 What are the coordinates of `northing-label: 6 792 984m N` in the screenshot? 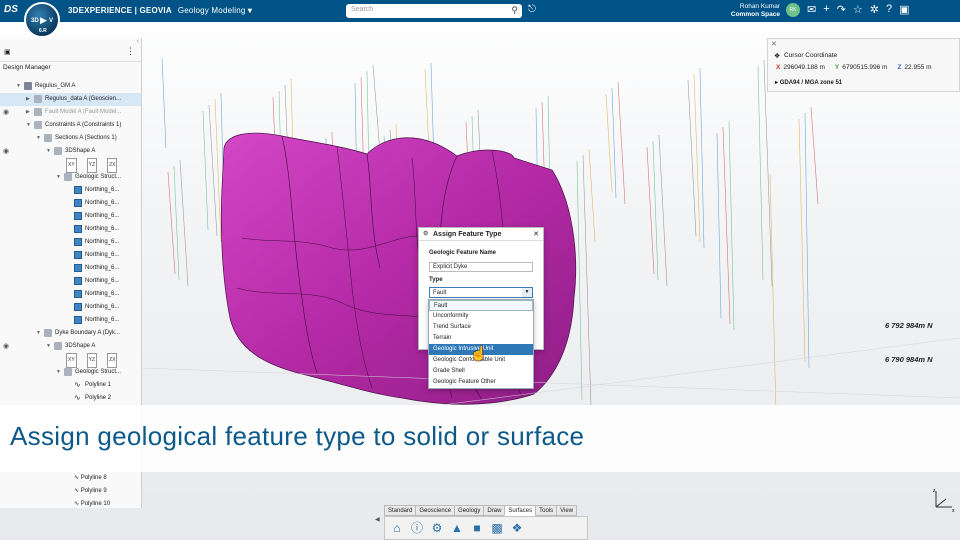 It's located at (909, 325).